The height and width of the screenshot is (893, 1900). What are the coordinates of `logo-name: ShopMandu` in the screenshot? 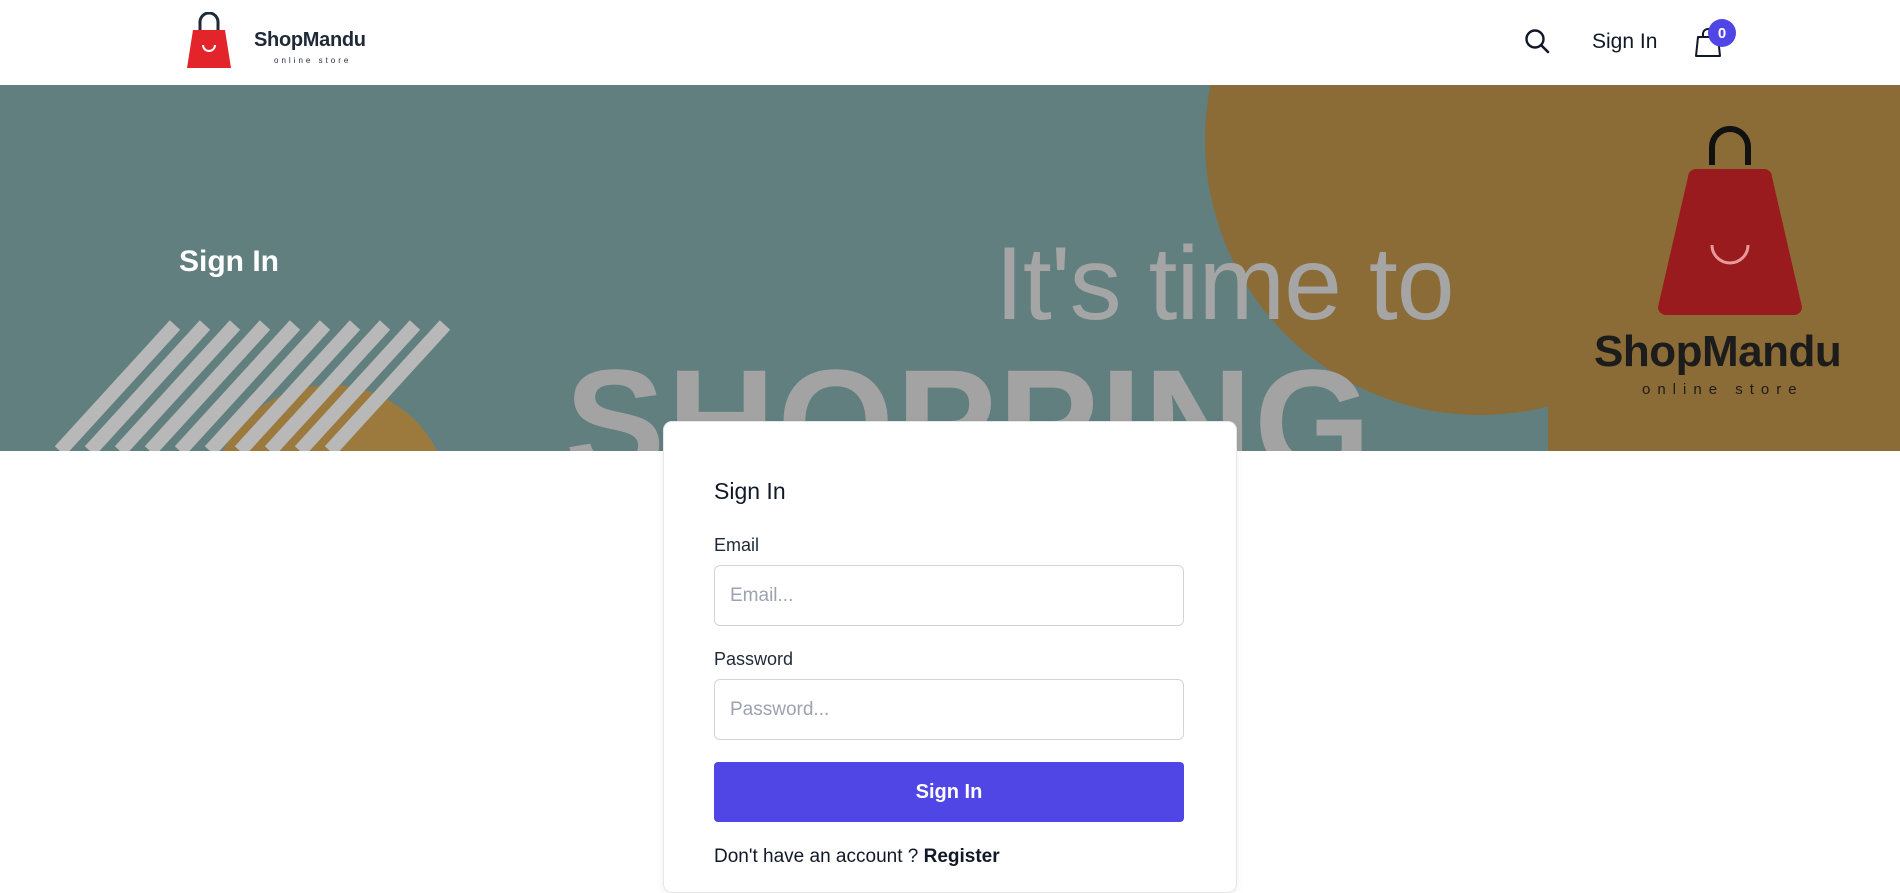 It's located at (310, 40).